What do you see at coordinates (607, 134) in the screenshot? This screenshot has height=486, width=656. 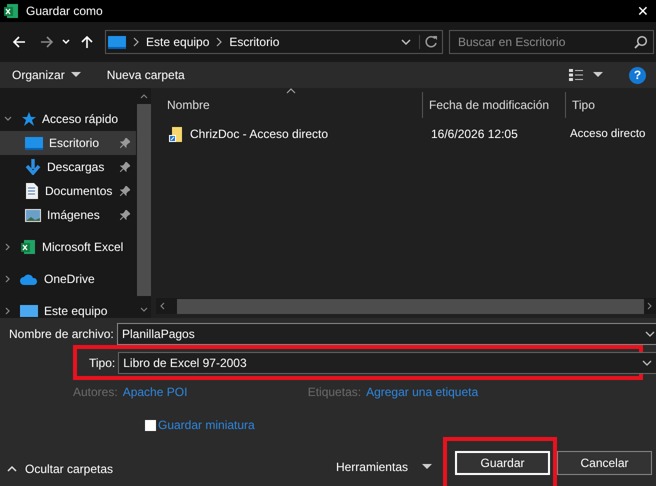 I see `table-cell-text: Acceso directo` at bounding box center [607, 134].